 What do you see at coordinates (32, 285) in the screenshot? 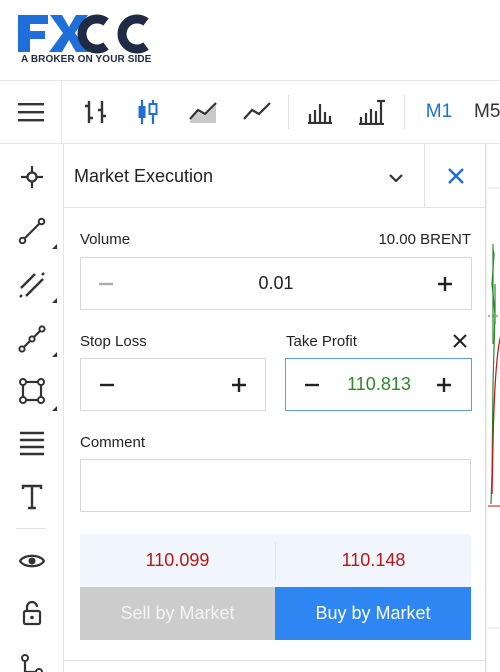
I see `channel-icon` at bounding box center [32, 285].